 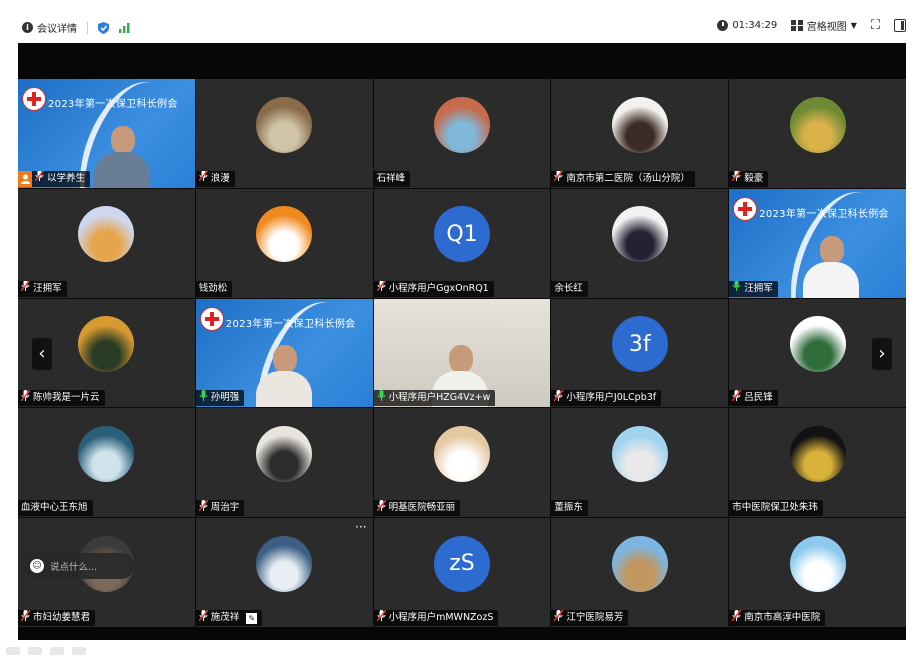 What do you see at coordinates (782, 617) in the screenshot?
I see `participant-name: 南京市高淳中医院` at bounding box center [782, 617].